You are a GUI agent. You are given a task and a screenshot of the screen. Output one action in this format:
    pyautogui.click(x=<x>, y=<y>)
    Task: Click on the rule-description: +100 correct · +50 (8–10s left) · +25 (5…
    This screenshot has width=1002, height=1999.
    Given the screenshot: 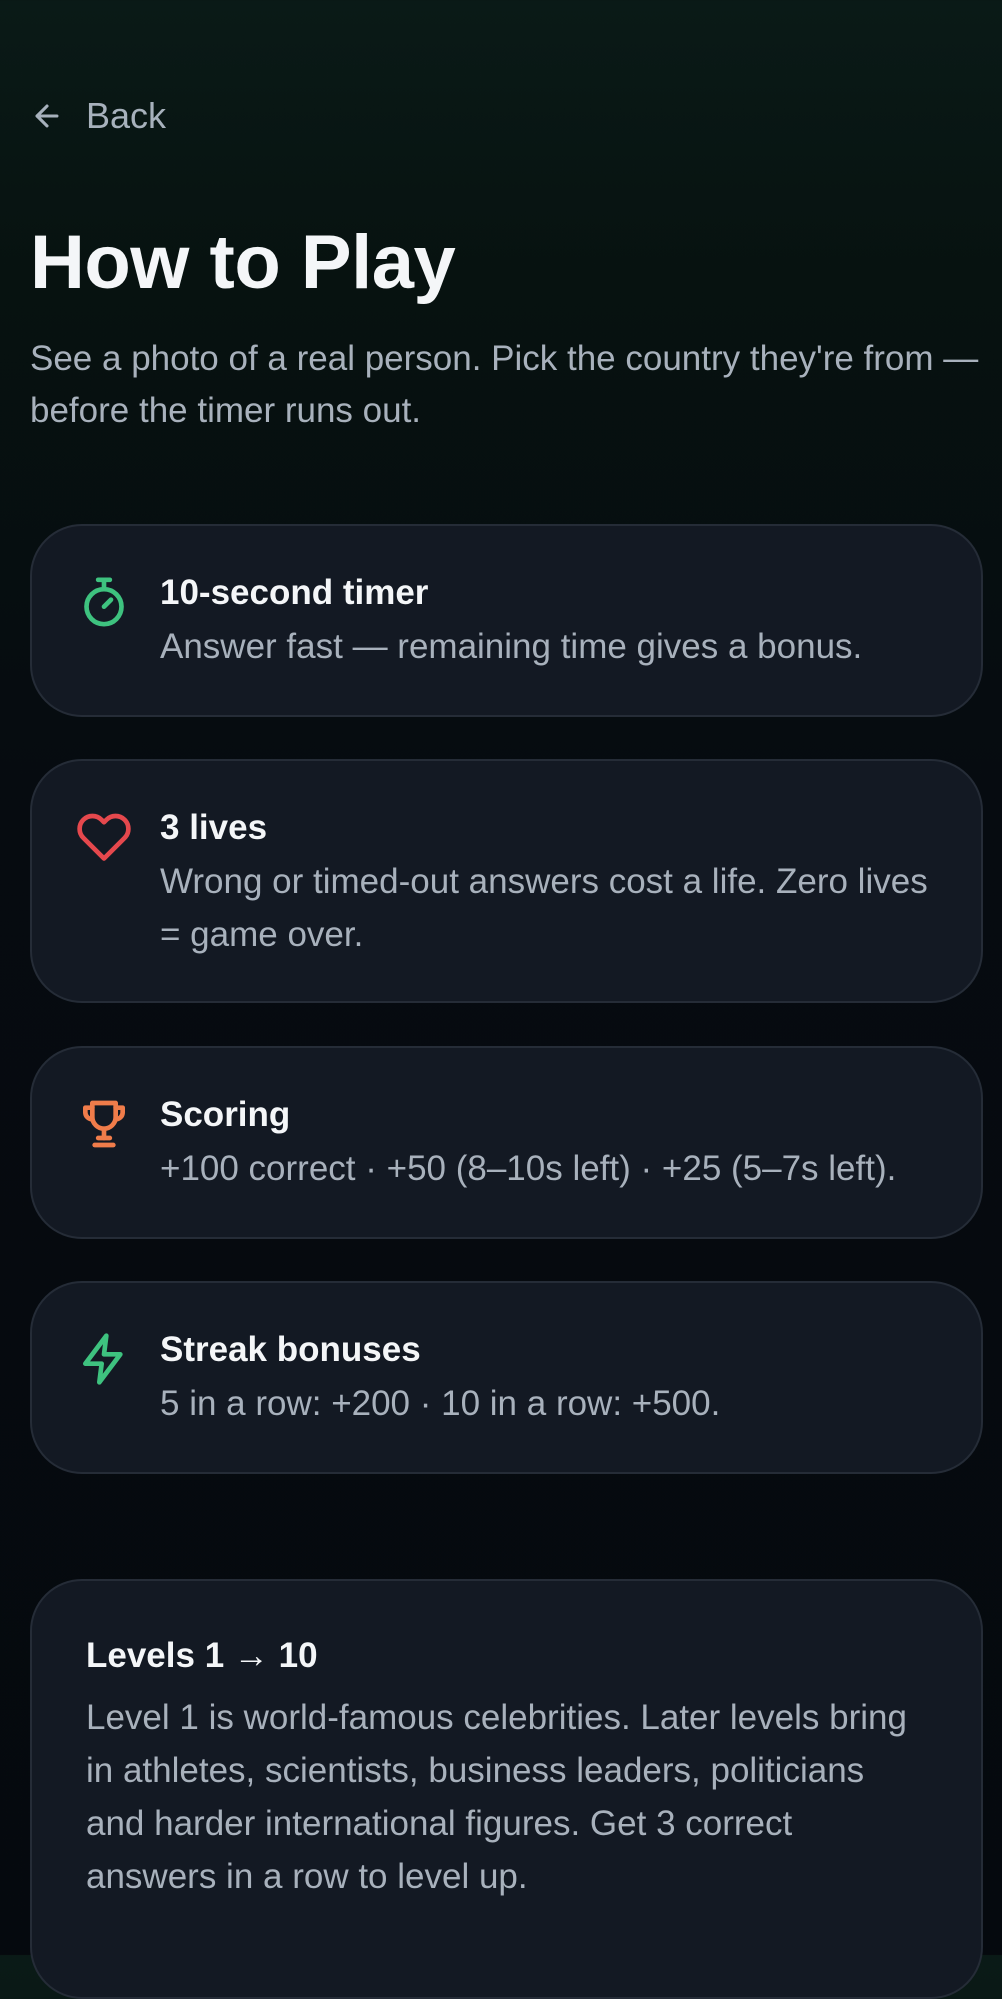 What is the action you would take?
    pyautogui.click(x=528, y=1168)
    